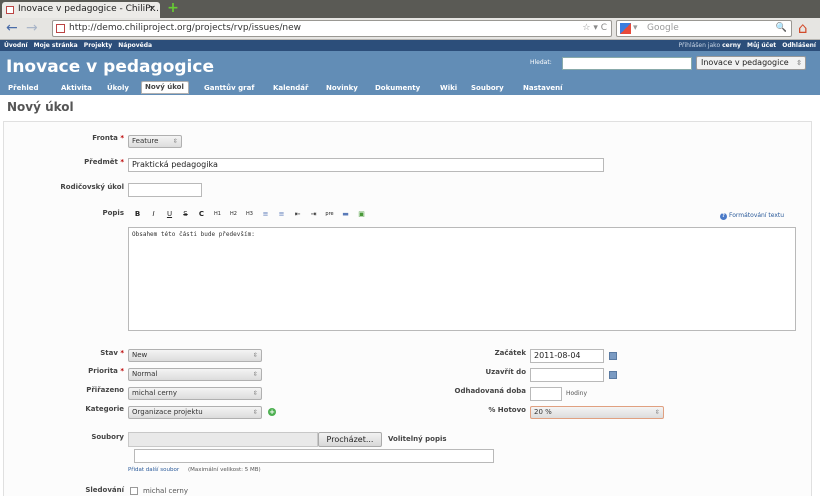  What do you see at coordinates (104, 162) in the screenshot?
I see `subject-label: Předmět *` at bounding box center [104, 162].